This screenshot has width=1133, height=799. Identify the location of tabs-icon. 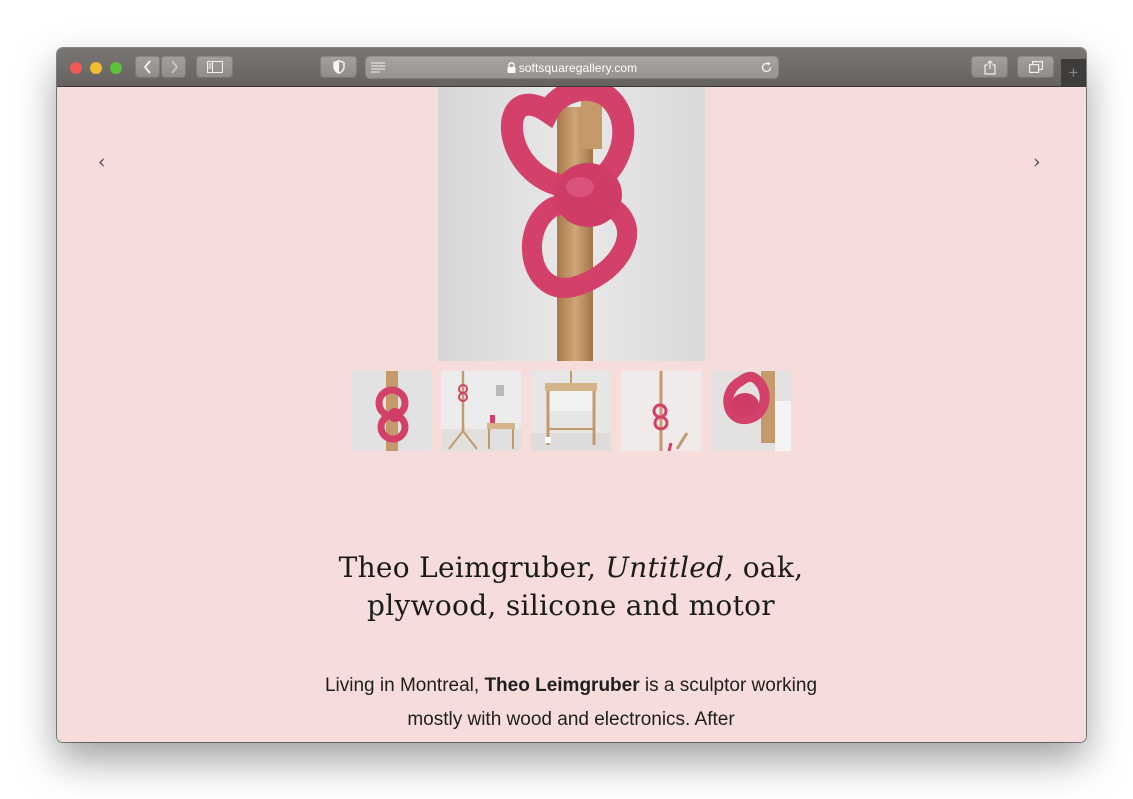
(1035, 67).